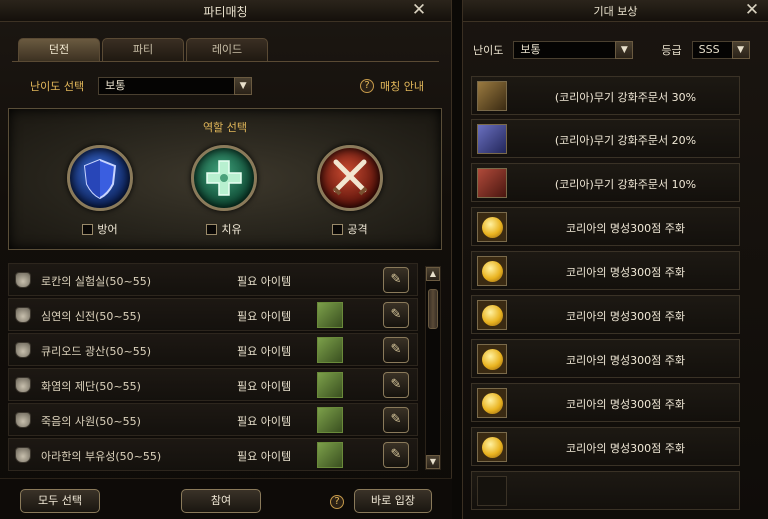 This screenshot has height=519, width=768. What do you see at coordinates (492, 139) in the screenshot?
I see `blue-scroll-icon` at bounding box center [492, 139].